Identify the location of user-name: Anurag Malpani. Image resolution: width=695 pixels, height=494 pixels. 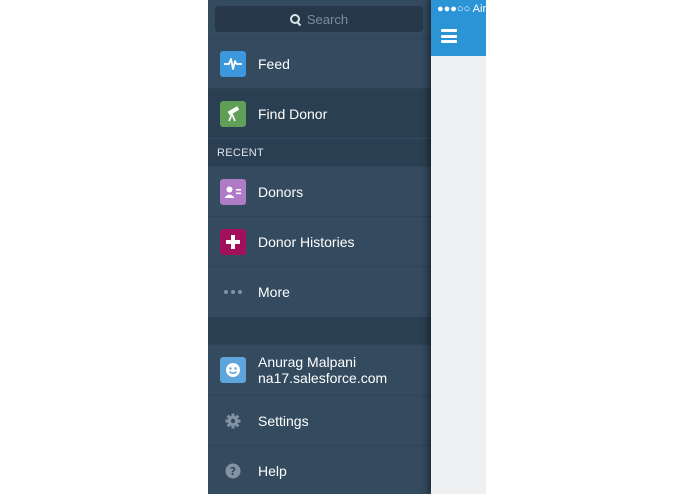
(307, 362).